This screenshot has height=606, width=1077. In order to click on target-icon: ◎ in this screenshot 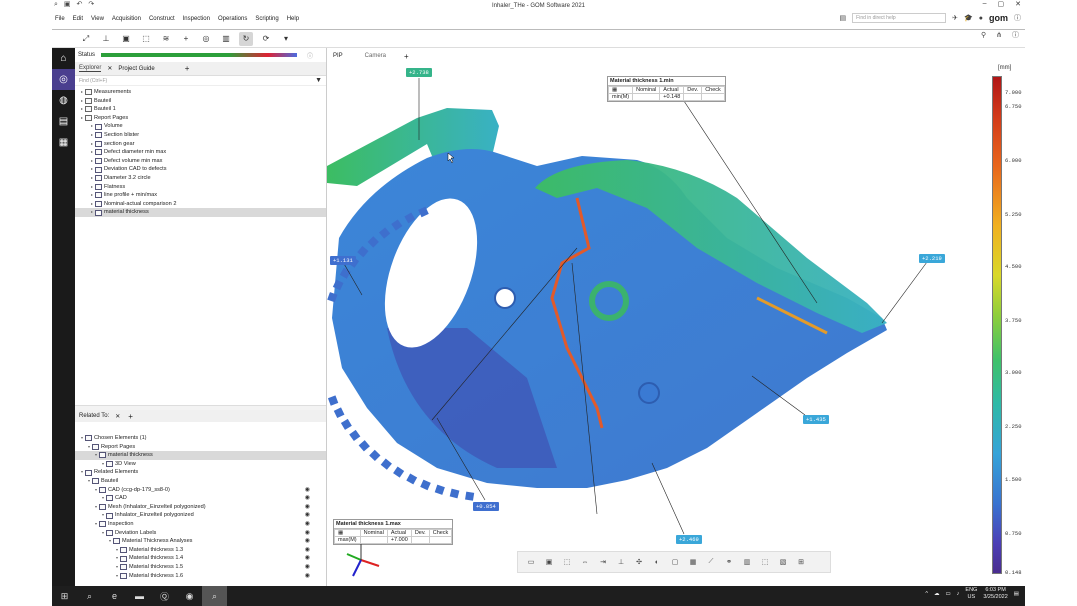, I will do `click(206, 39)`.